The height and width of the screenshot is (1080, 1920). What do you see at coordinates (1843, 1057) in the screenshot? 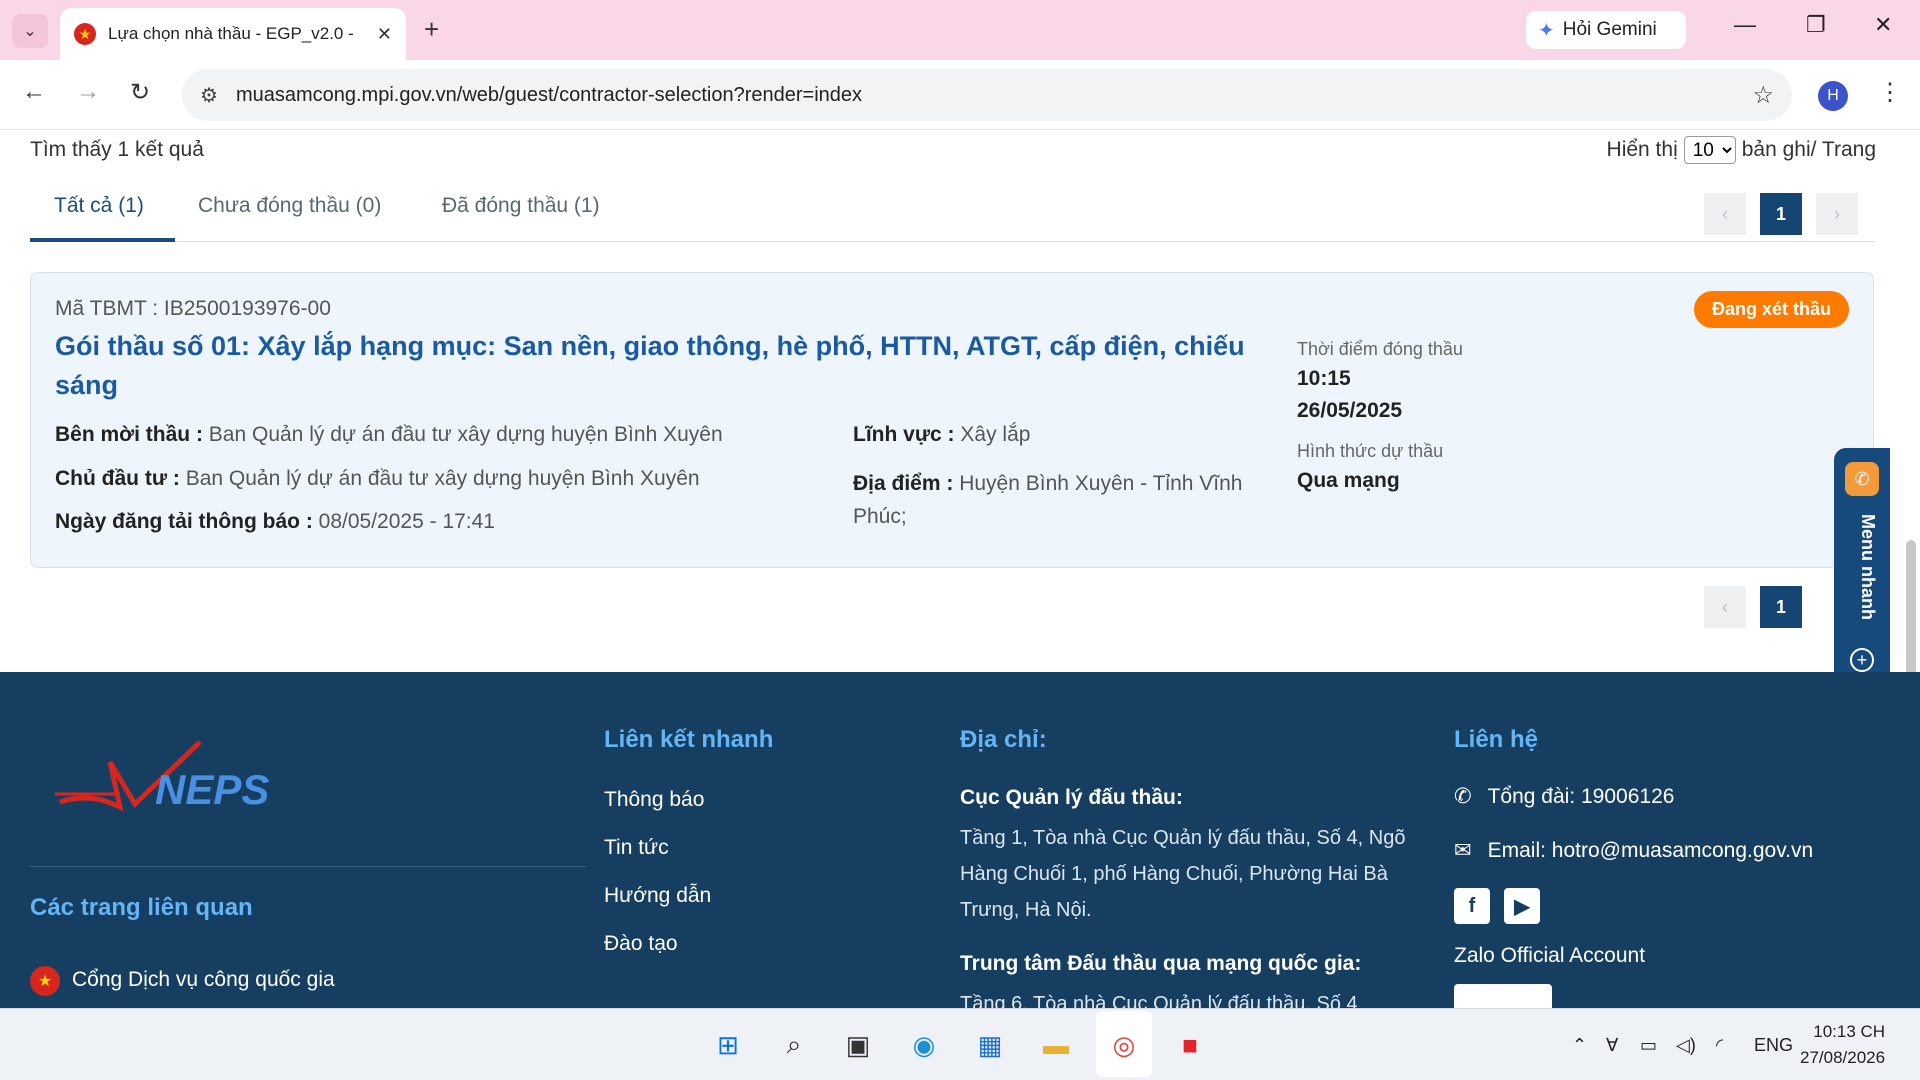
I see `clock-date: 27/08/2026` at bounding box center [1843, 1057].